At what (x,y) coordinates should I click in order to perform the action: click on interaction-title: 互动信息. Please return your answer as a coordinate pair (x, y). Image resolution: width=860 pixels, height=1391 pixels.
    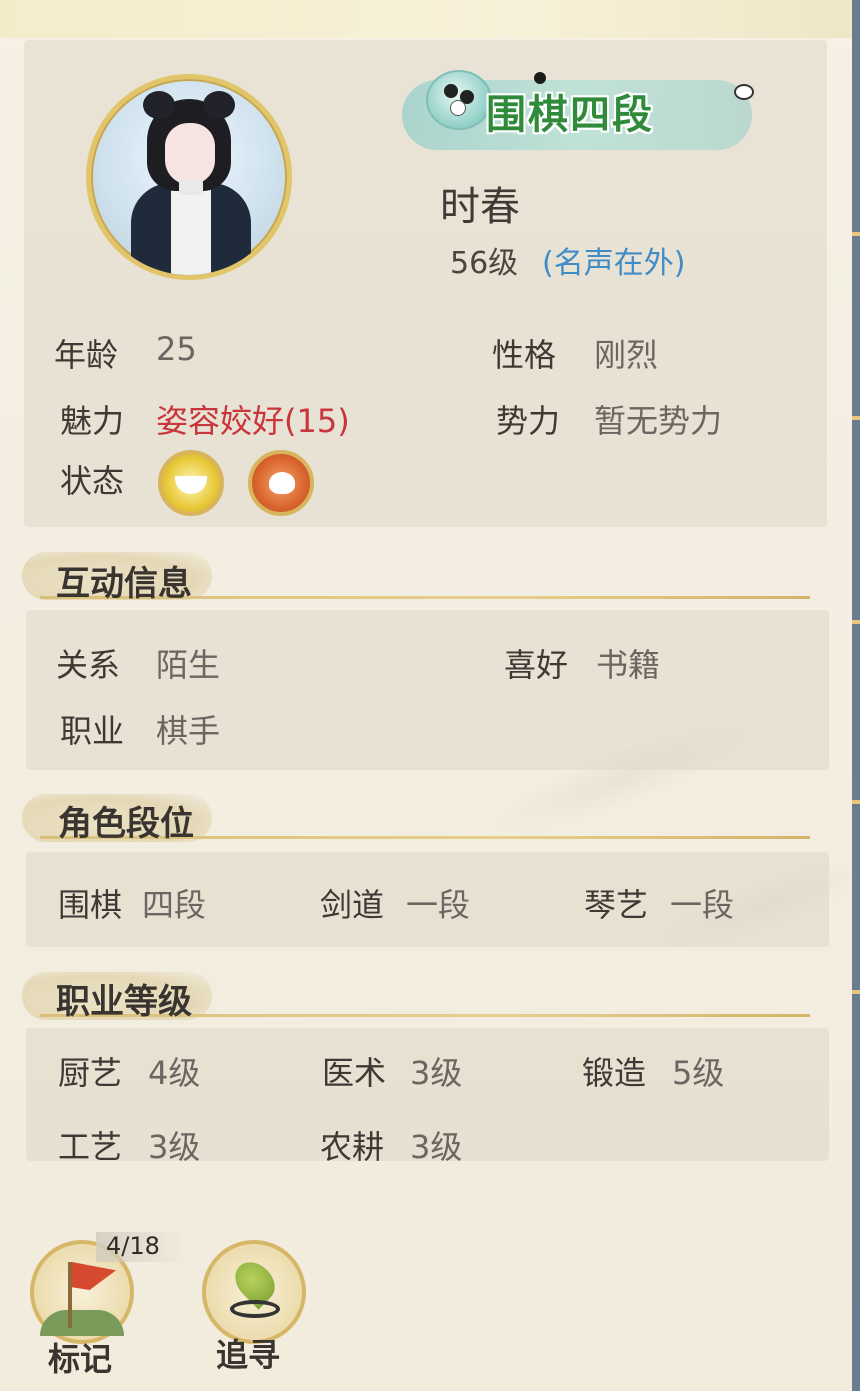
    Looking at the image, I should click on (124, 584).